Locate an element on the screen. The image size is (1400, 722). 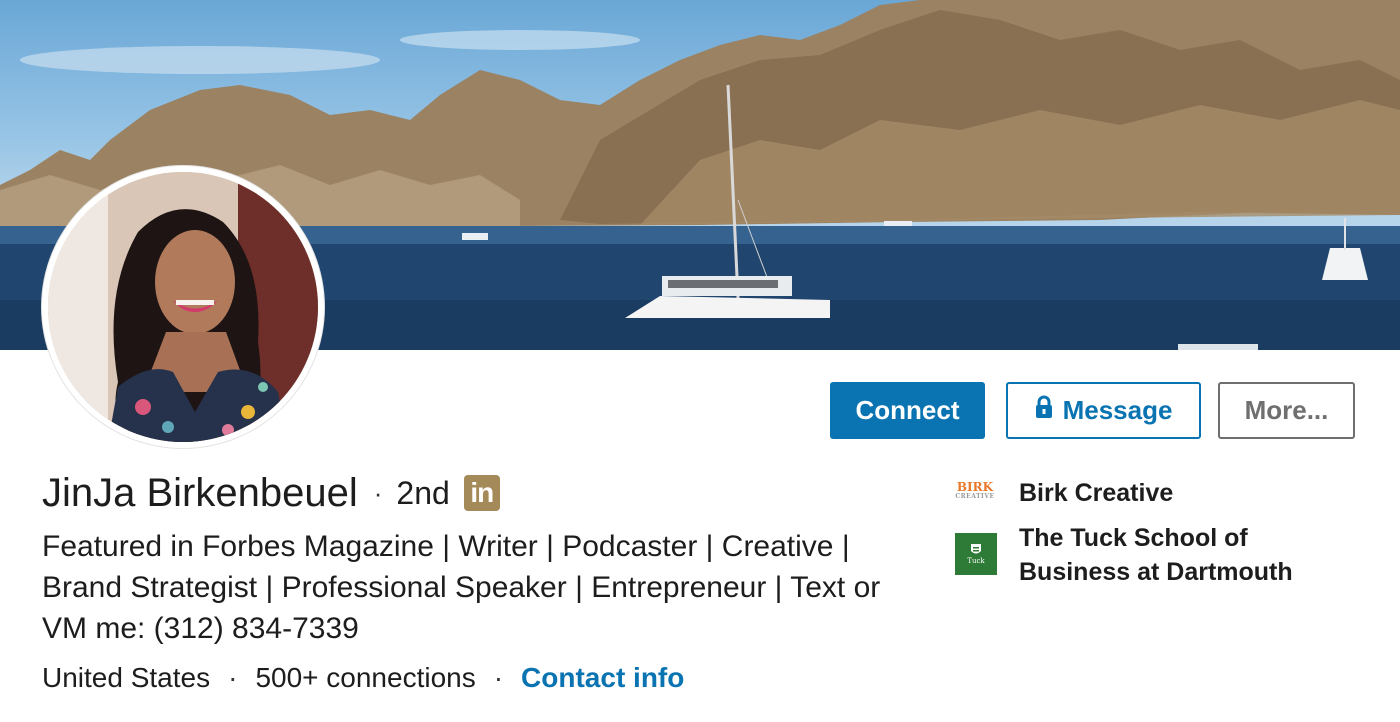
contact-info-link: Contact info is located at coordinates (602, 678).